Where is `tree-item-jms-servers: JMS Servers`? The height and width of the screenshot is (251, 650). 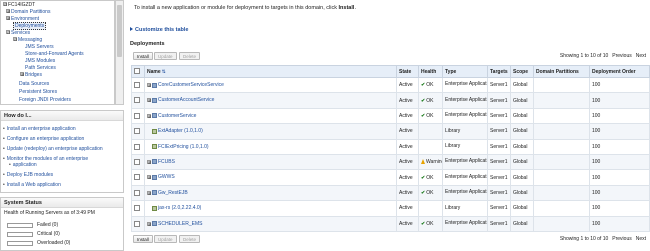 tree-item-jms-servers: JMS Servers is located at coordinates (39, 47).